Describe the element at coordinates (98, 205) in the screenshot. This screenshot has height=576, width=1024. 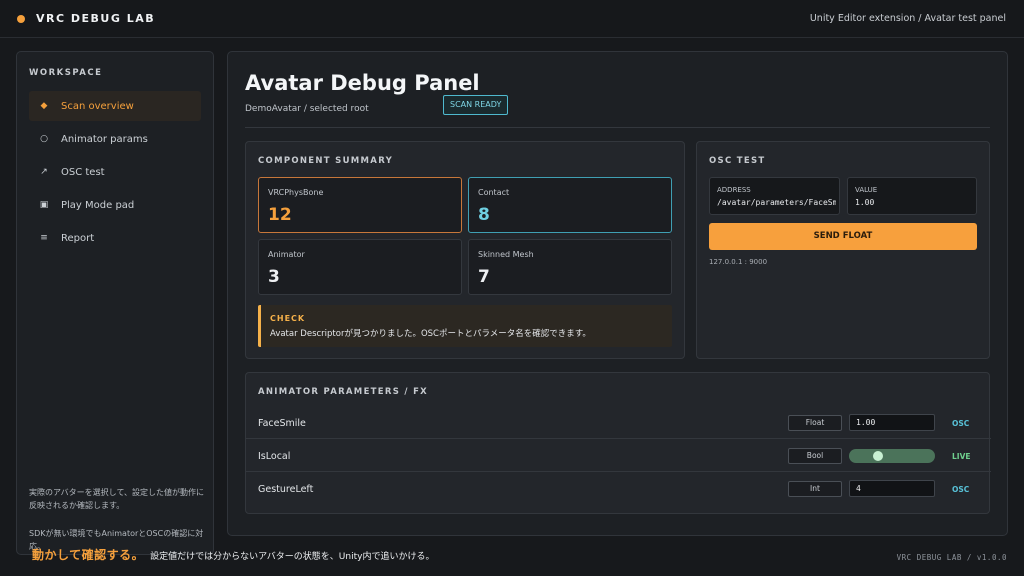
I see `sidebar-item-label: Play Mode pad` at that location.